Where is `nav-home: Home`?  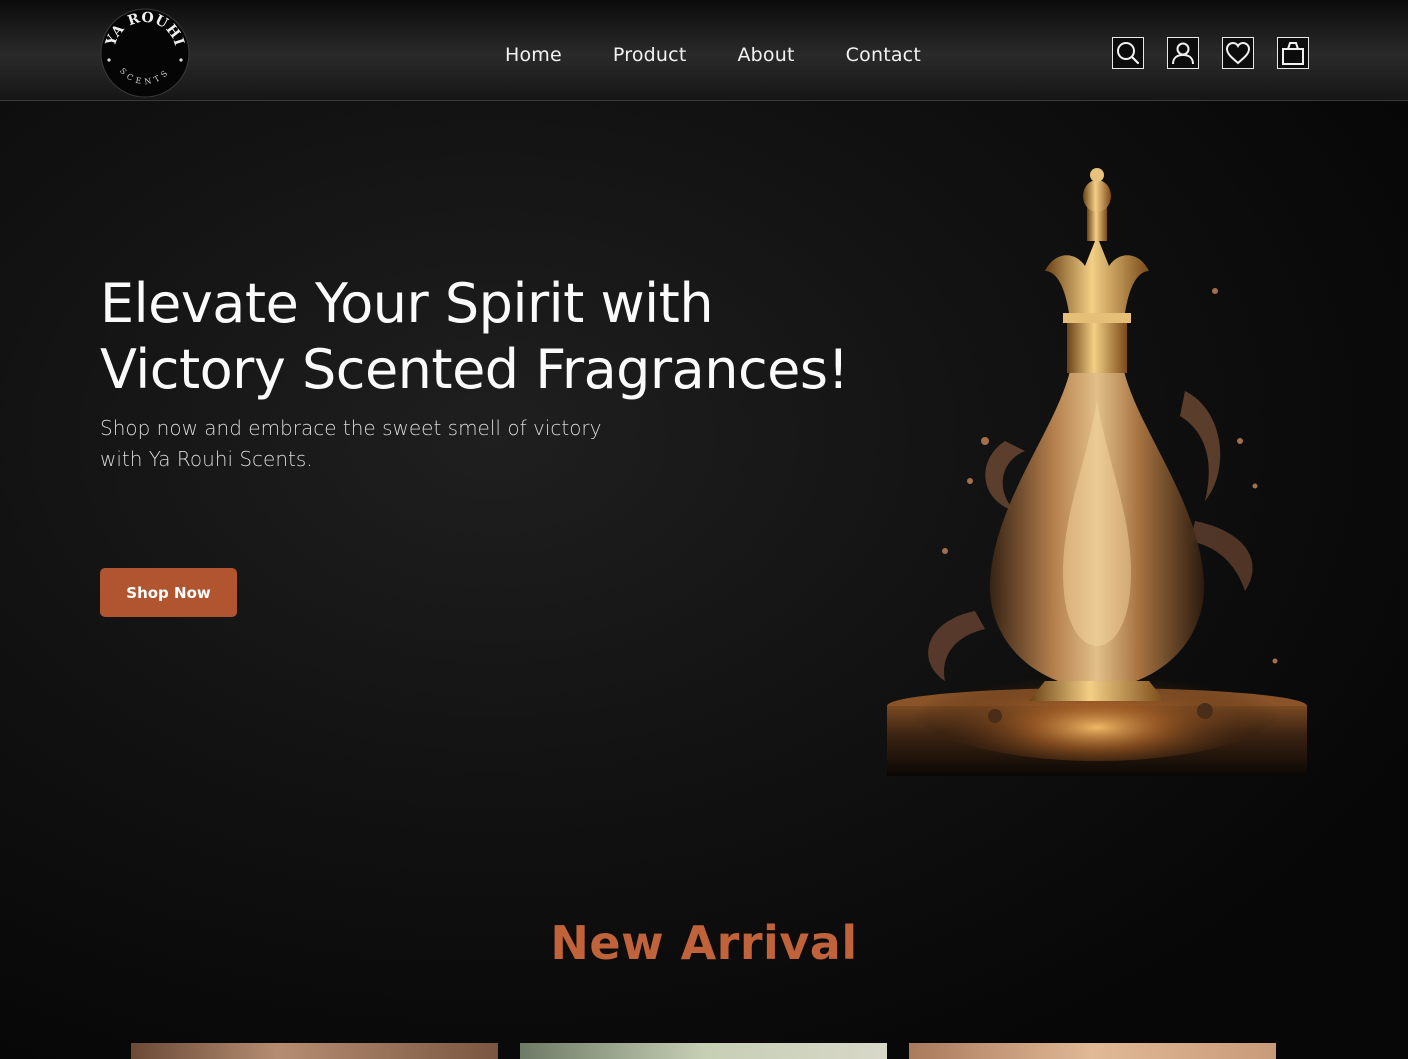 nav-home: Home is located at coordinates (533, 55).